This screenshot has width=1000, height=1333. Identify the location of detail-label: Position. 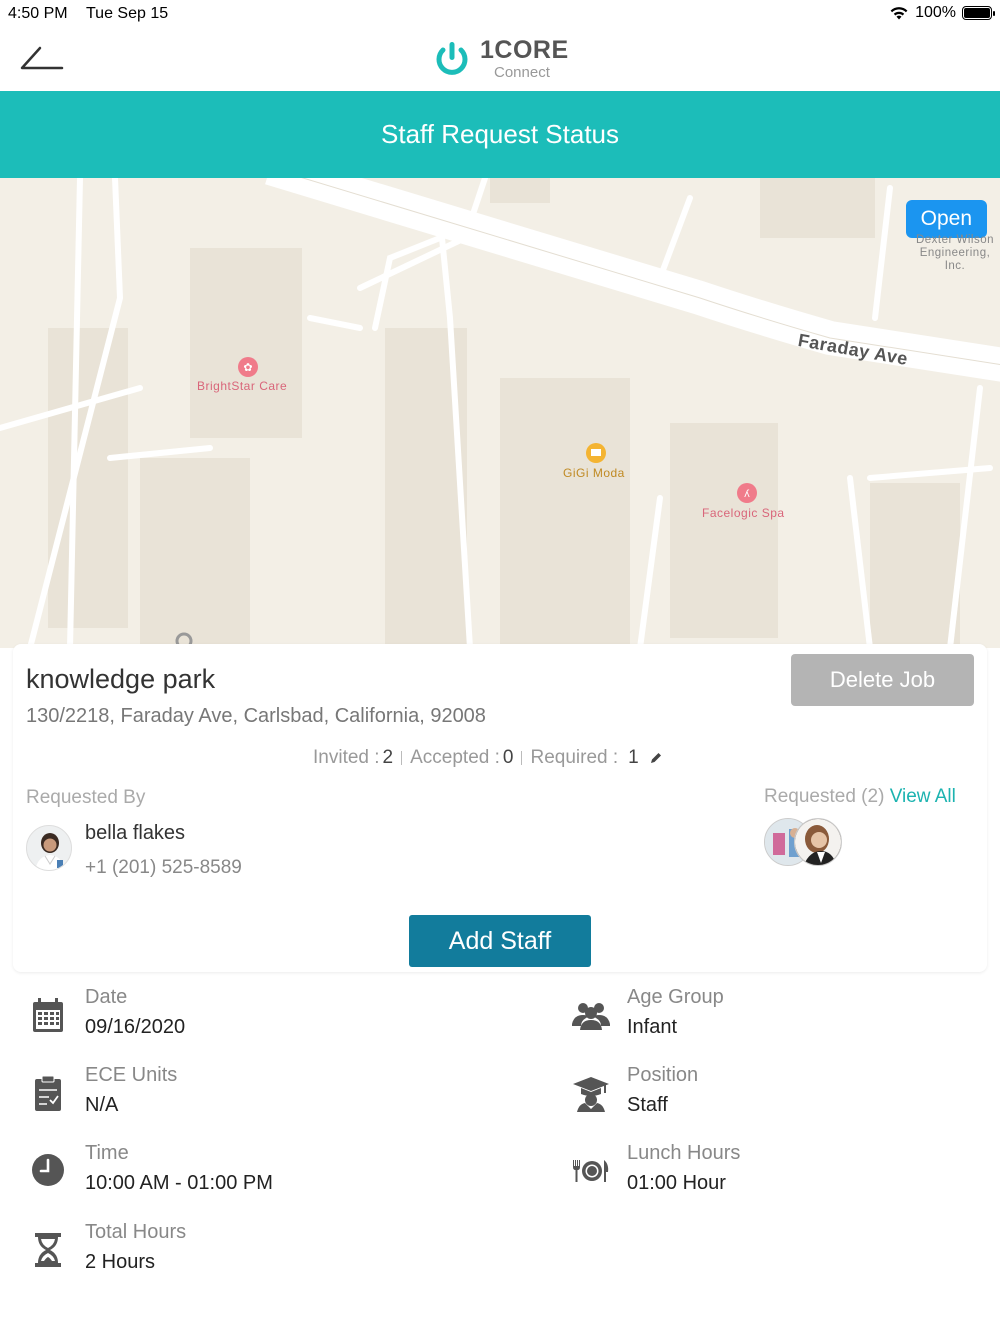
(663, 1075).